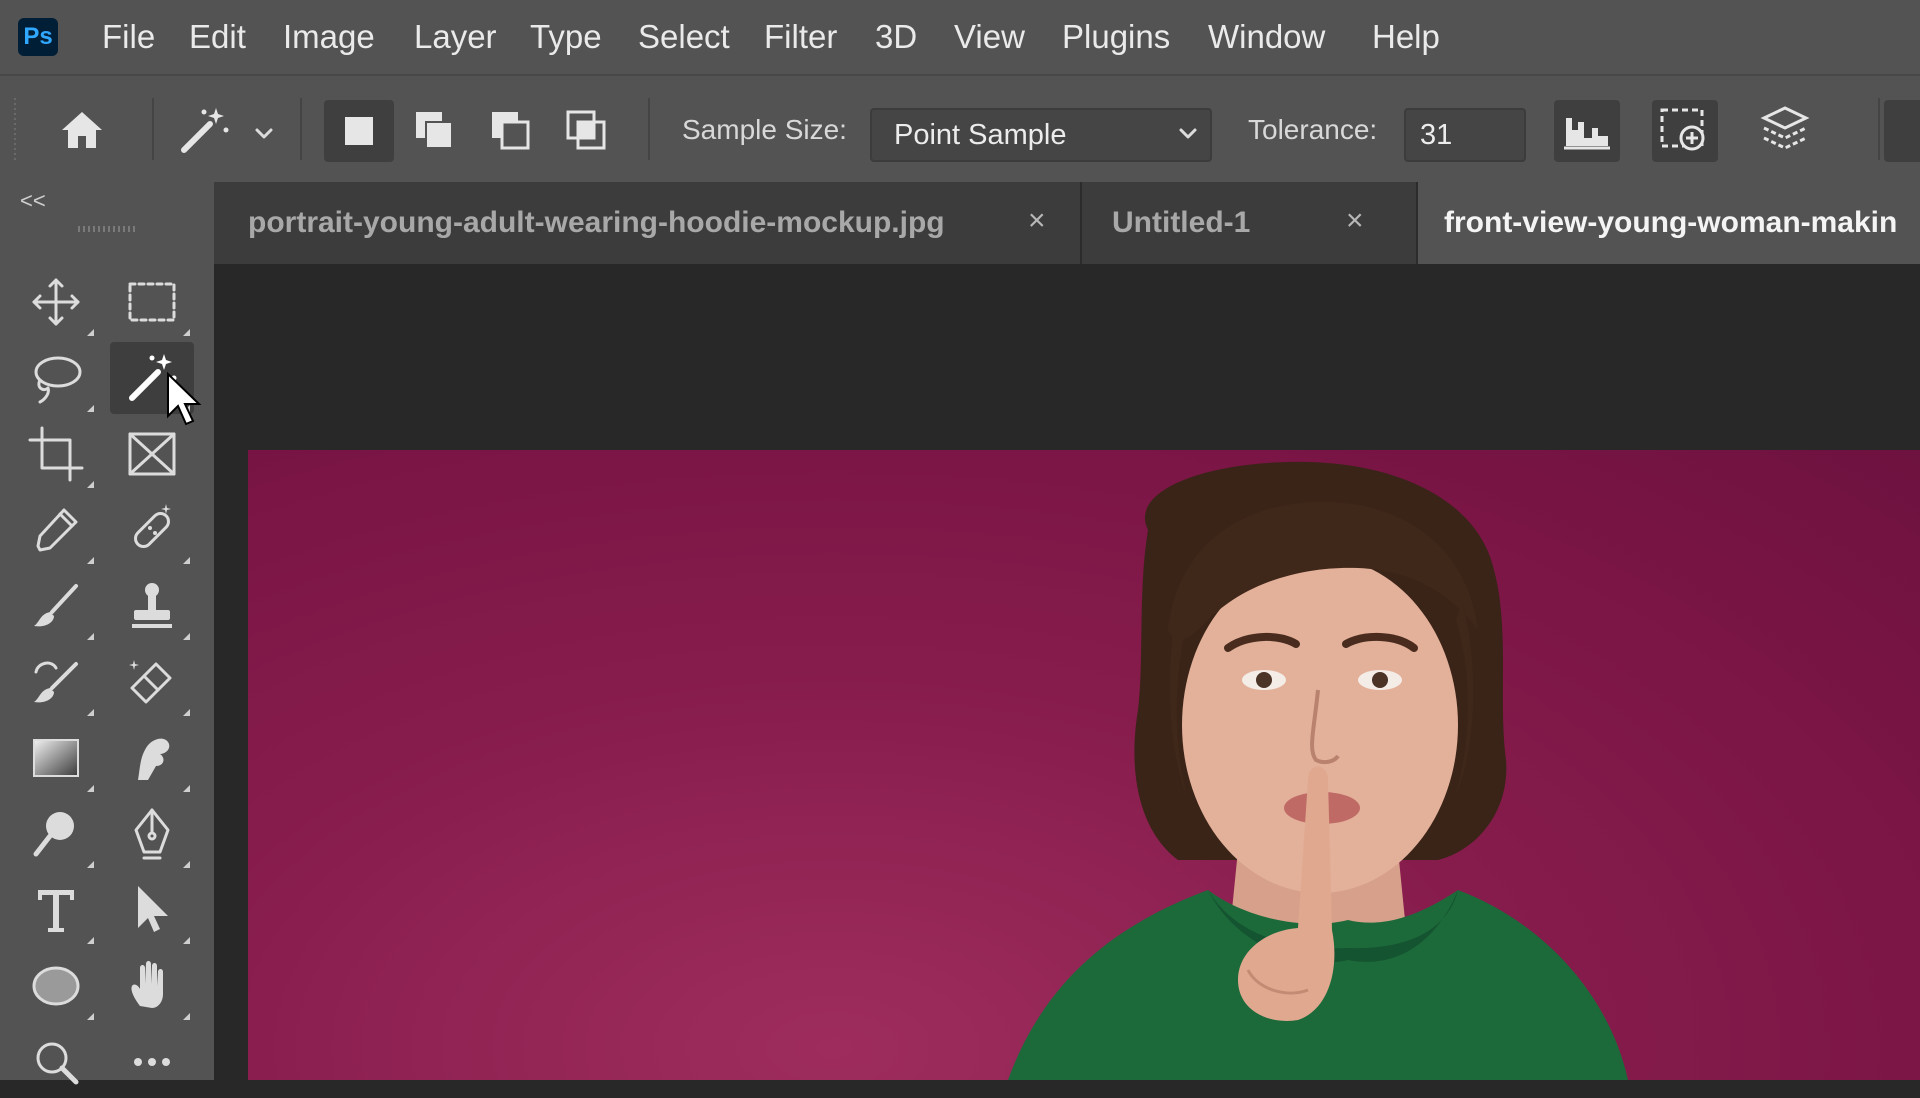  I want to click on brush-icon, so click(56, 605).